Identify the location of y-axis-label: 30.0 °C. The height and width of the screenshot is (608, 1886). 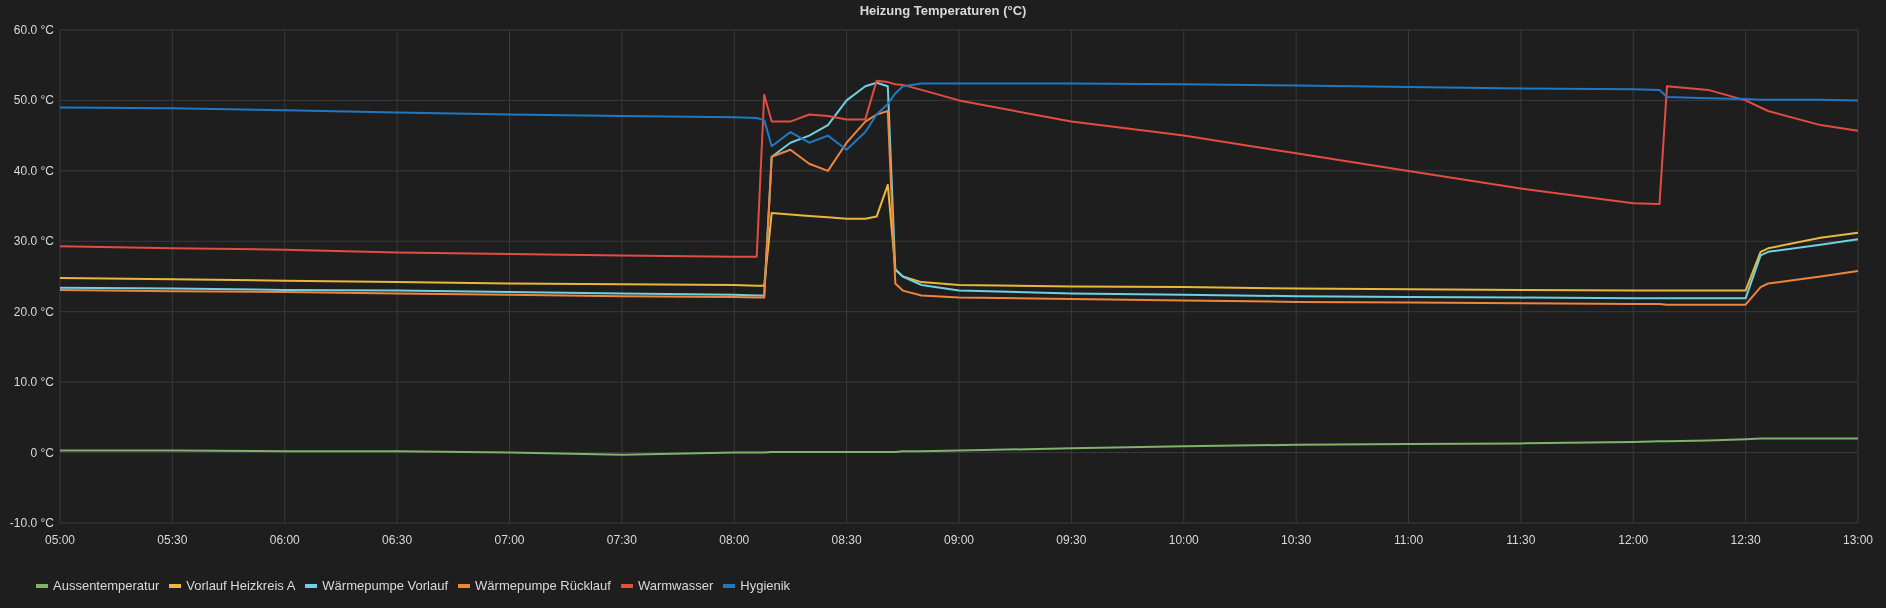
(33, 241).